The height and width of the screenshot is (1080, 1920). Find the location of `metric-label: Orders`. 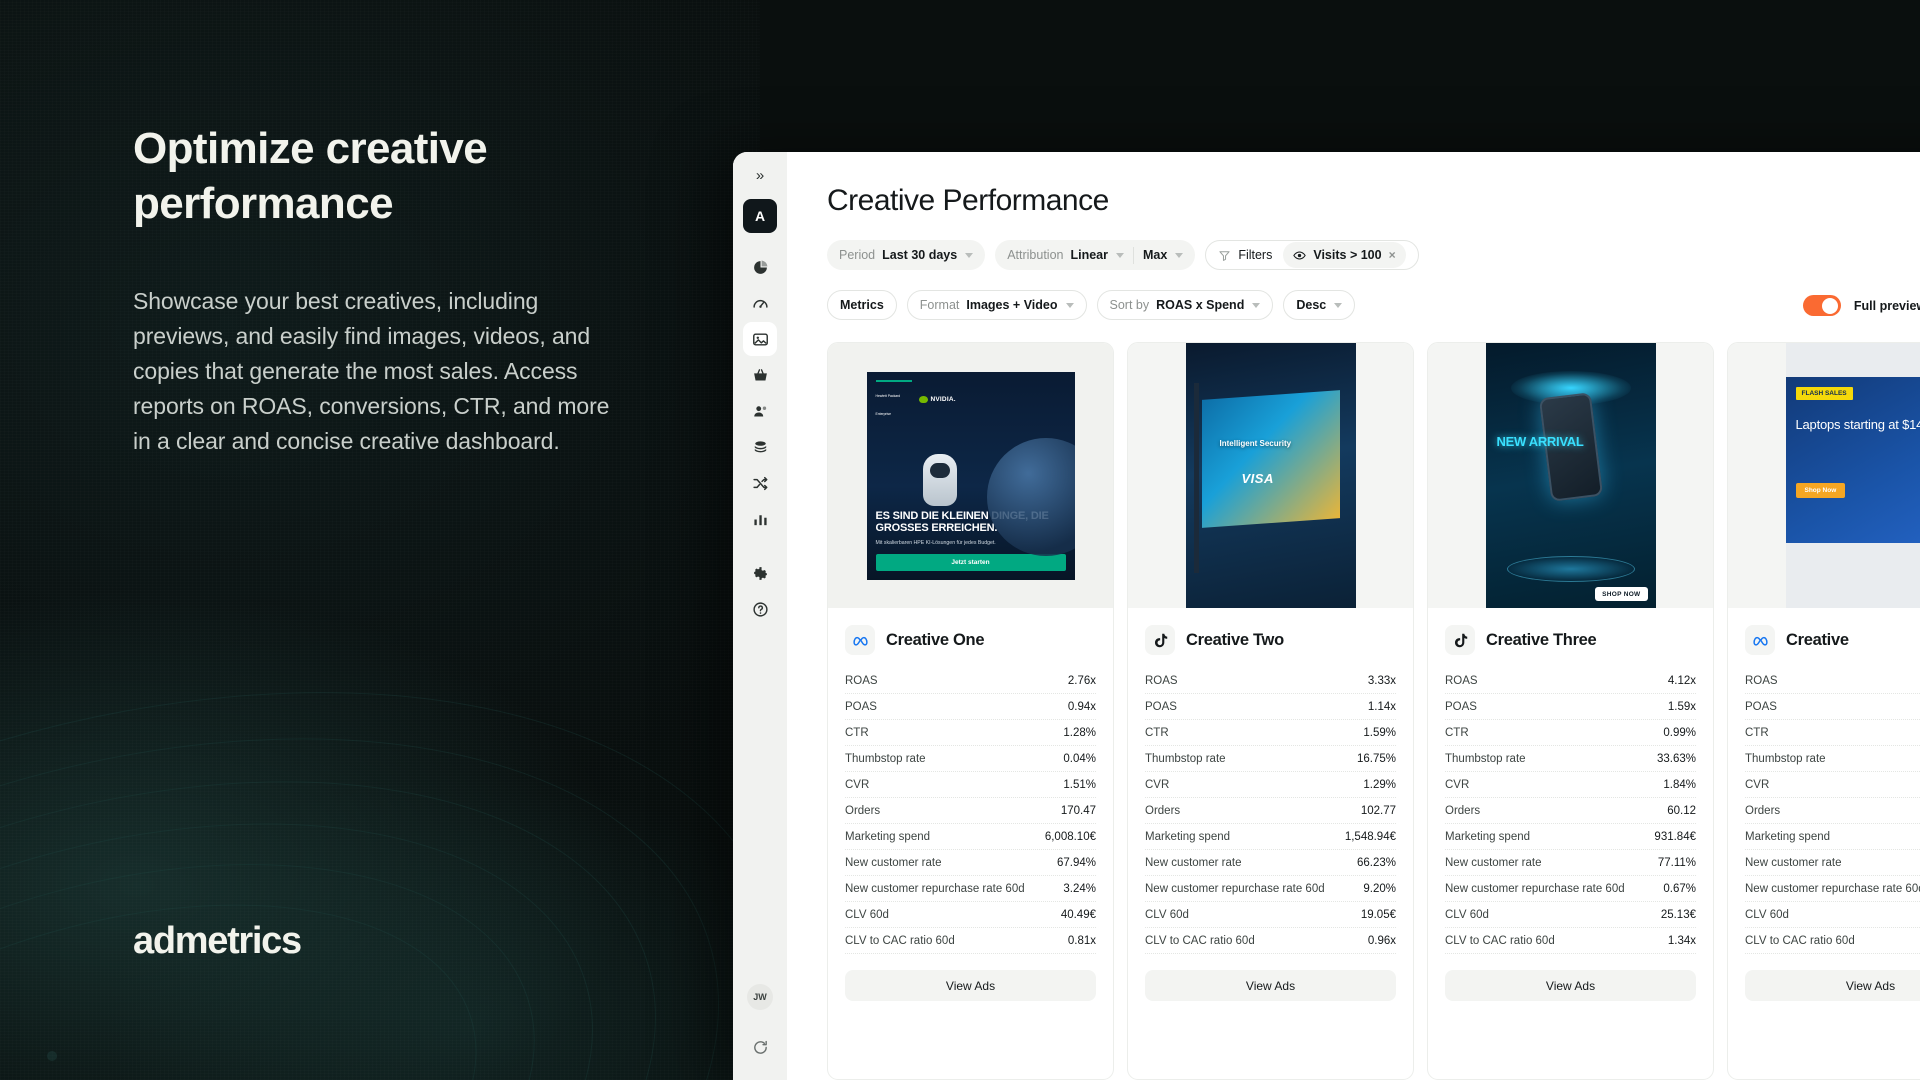

metric-label: Orders is located at coordinates (1763, 810).